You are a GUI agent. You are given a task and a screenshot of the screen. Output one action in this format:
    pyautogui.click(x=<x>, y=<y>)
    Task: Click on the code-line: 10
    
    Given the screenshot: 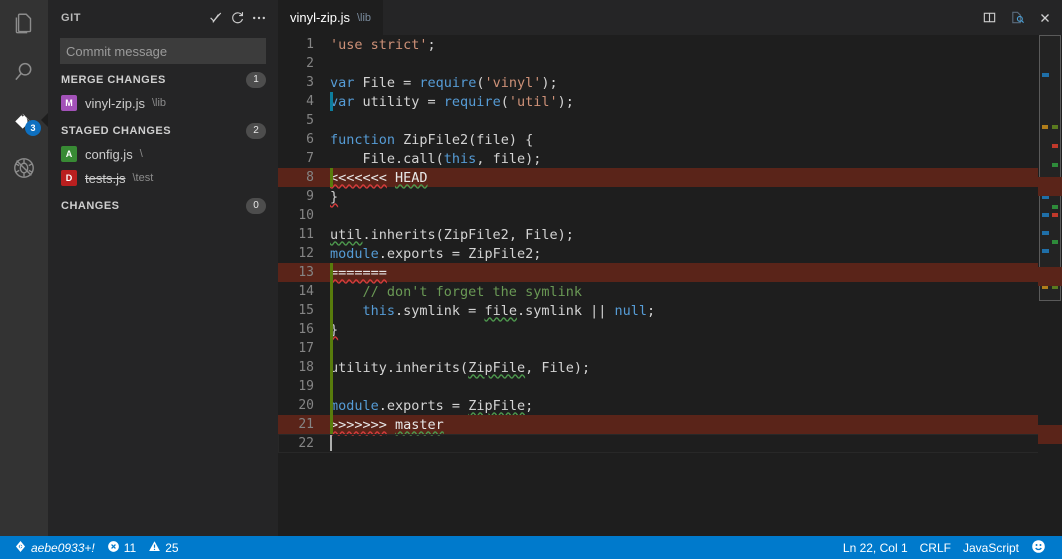 What is the action you would take?
    pyautogui.click(x=670, y=215)
    